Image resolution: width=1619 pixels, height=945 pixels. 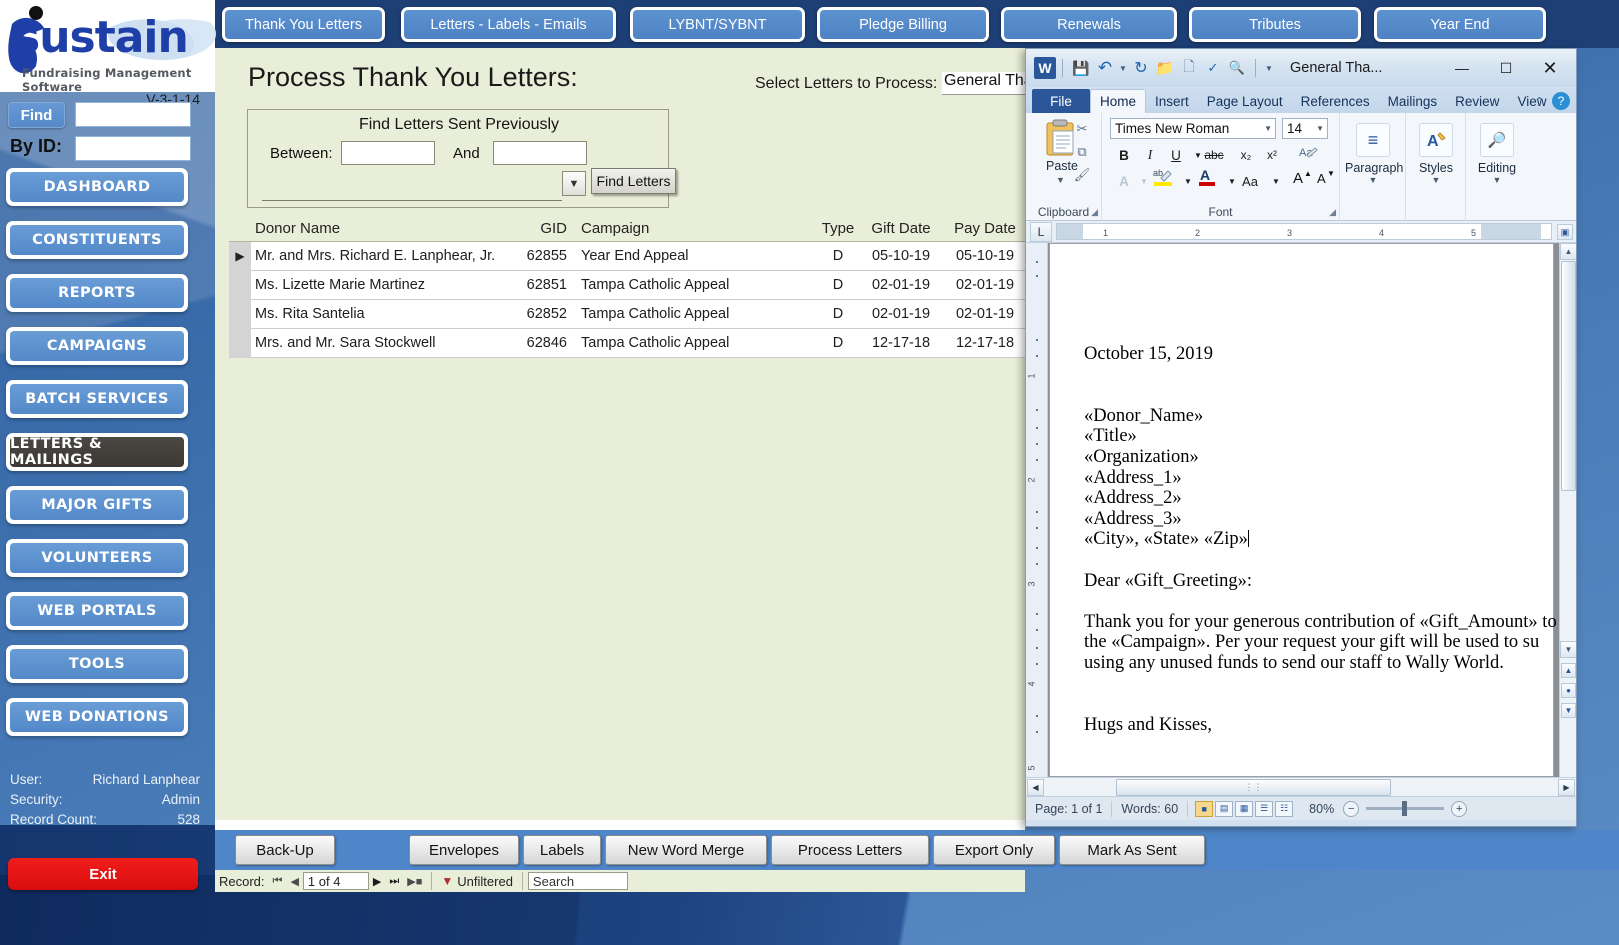 I want to click on new-record-icon: ▶■, so click(x=414, y=881).